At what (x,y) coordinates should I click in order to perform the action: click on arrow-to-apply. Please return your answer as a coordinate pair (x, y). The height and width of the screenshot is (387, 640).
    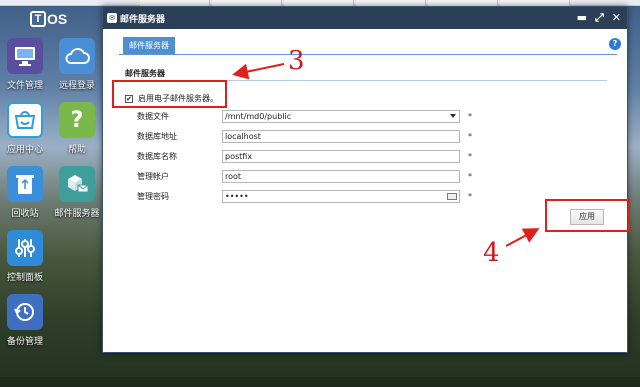
    Looking at the image, I should click on (522, 237).